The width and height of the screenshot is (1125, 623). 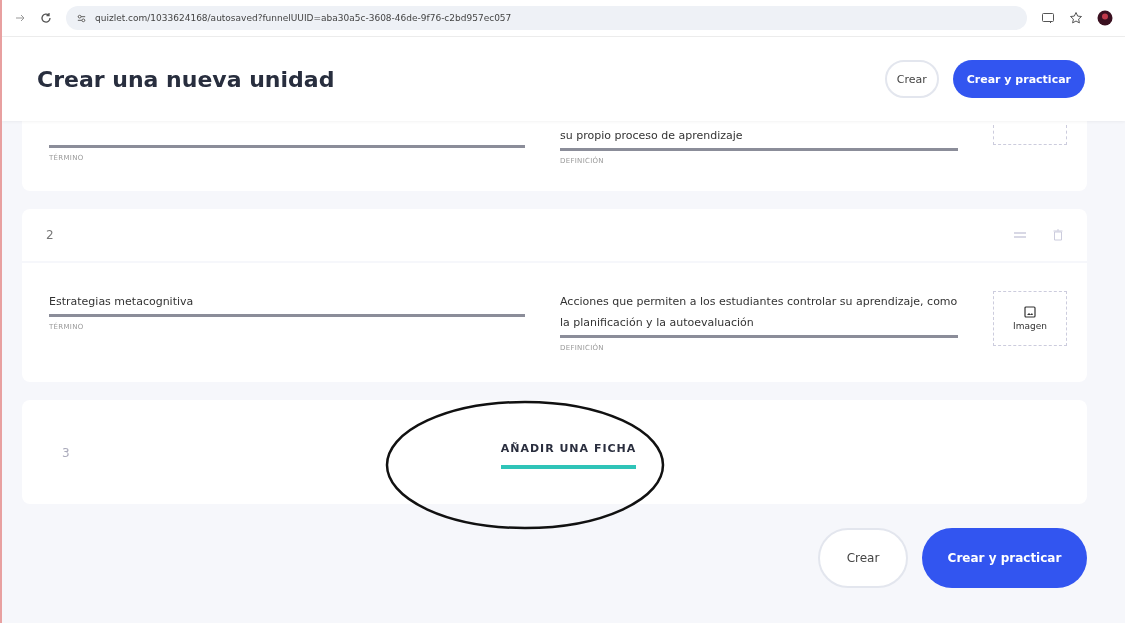 I want to click on add-card-button: AÑADIR UNA FICHA, so click(x=568, y=455).